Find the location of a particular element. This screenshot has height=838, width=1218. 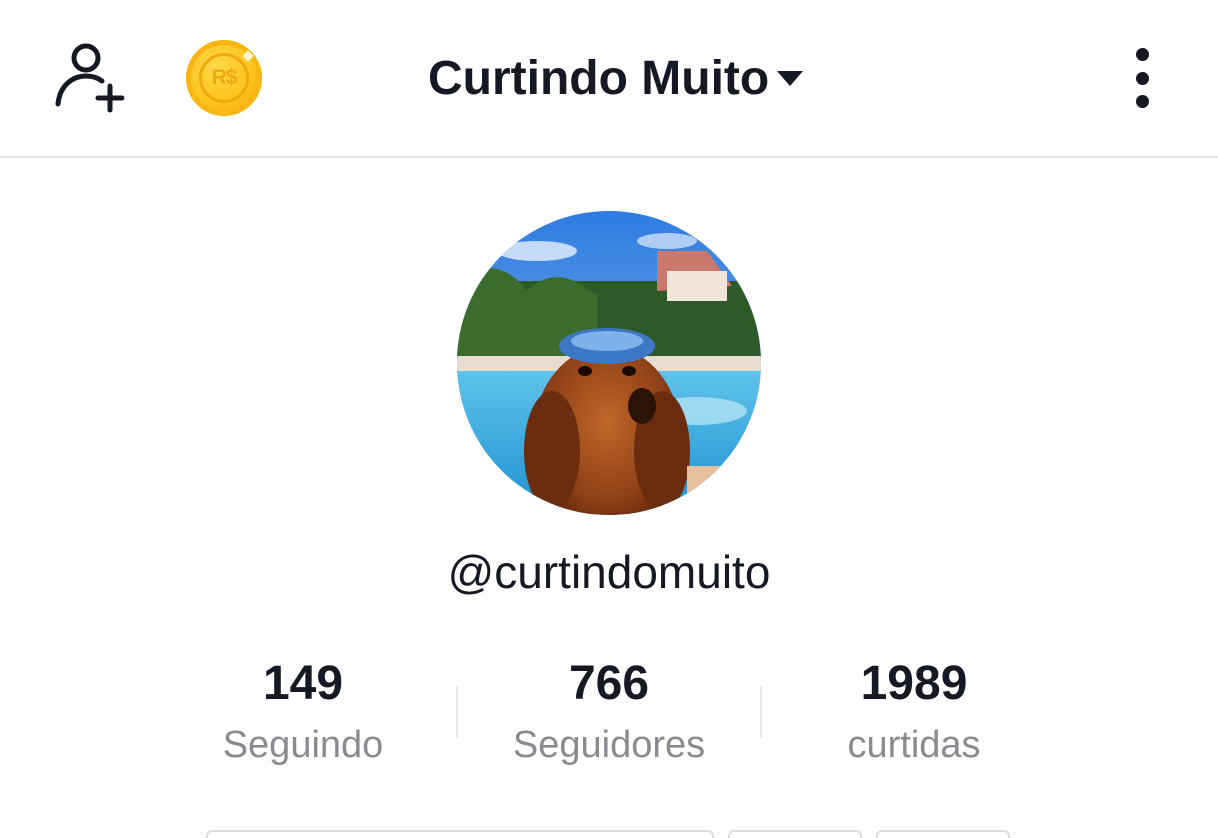

stat-label: Seguidores is located at coordinates (609, 745).